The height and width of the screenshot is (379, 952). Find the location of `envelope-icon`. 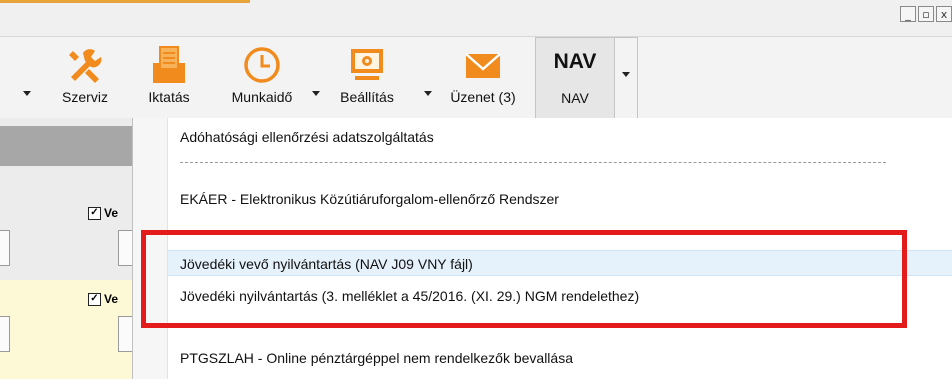

envelope-icon is located at coordinates (483, 65).